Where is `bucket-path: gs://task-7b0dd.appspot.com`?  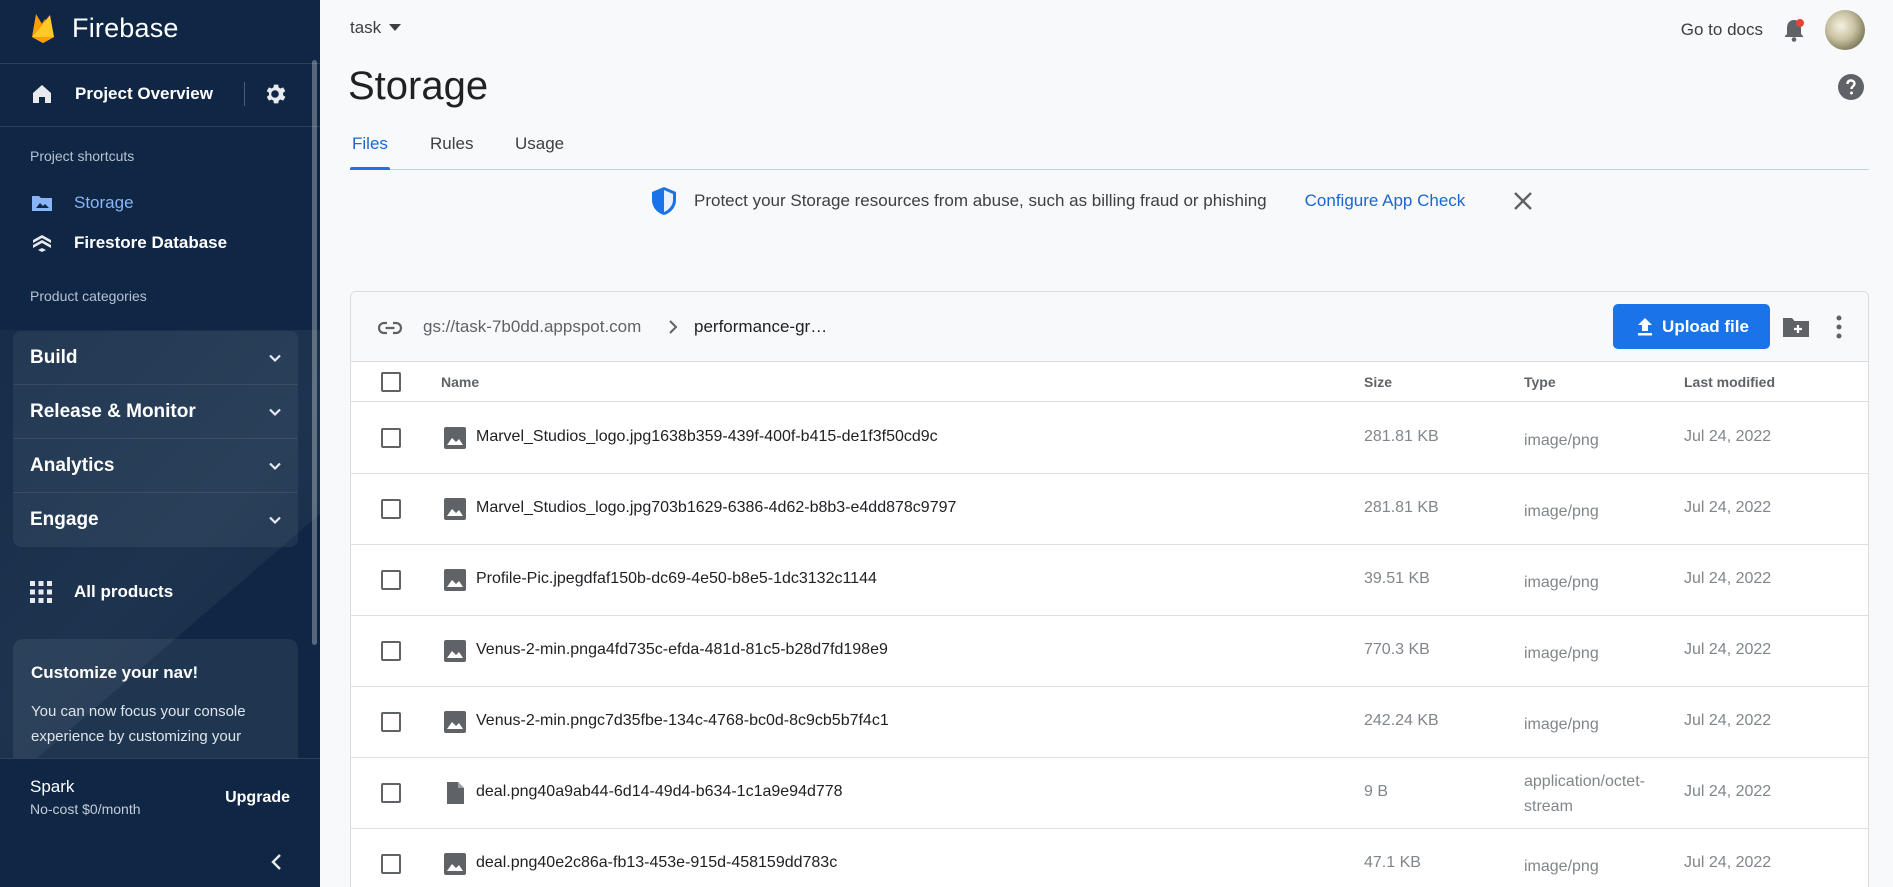 bucket-path: gs://task-7b0dd.appspot.com is located at coordinates (532, 327).